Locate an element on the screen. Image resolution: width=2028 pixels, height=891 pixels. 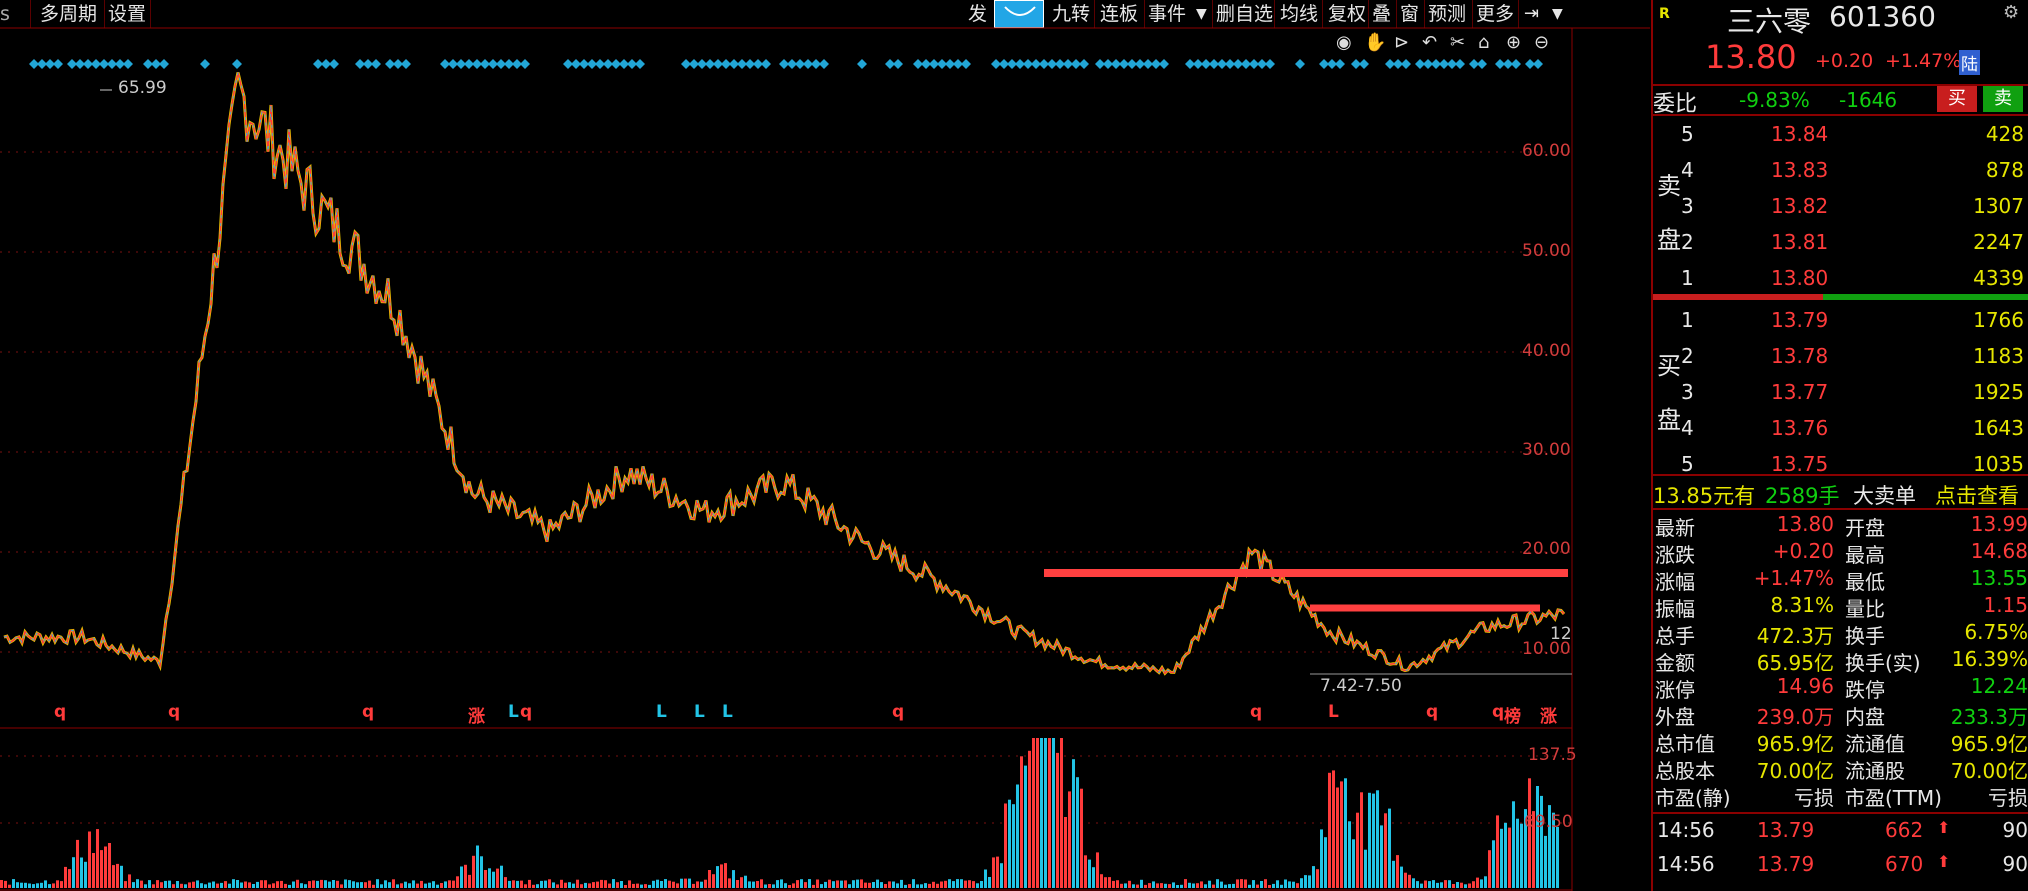
buy-button: 买 is located at coordinates (1957, 99).